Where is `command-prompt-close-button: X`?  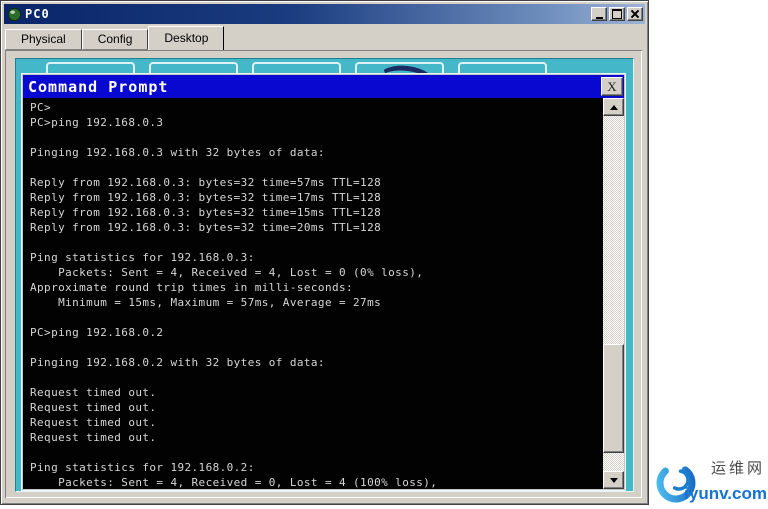 command-prompt-close-button: X is located at coordinates (612, 86).